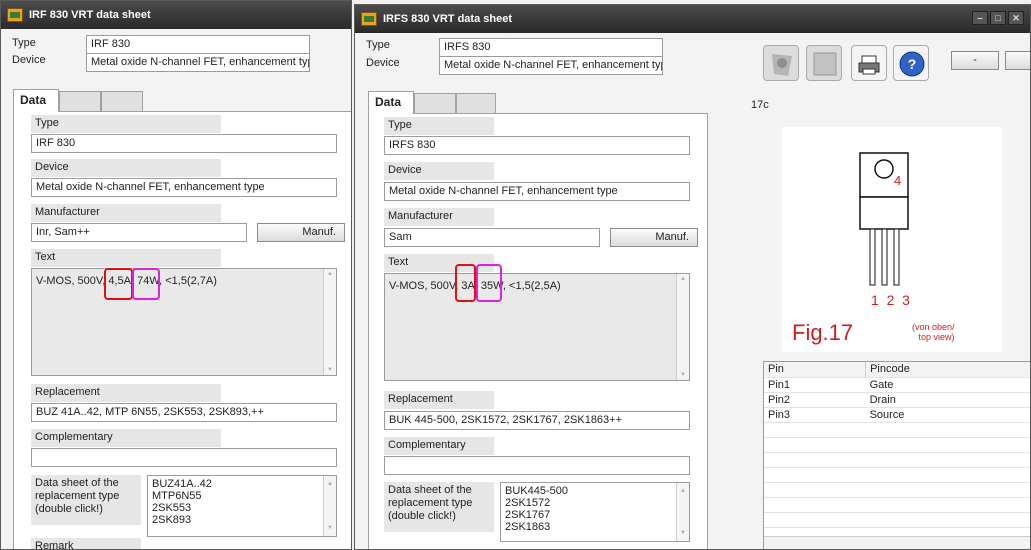 Image resolution: width=1031 pixels, height=550 pixels. Describe the element at coordinates (824, 63) in the screenshot. I see `blank-icon` at that location.